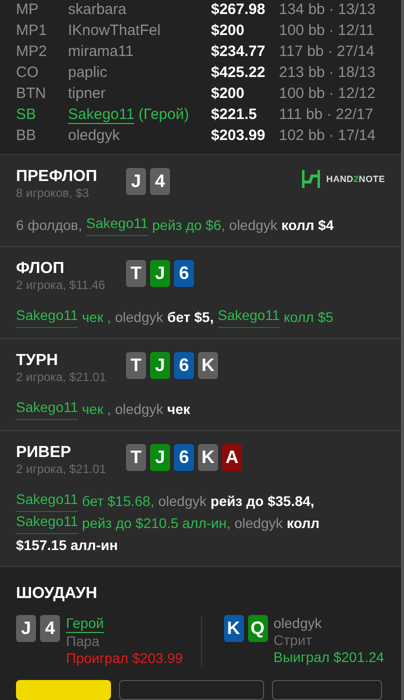  Describe the element at coordinates (101, 115) in the screenshot. I see `player-name: Sakego11` at that location.